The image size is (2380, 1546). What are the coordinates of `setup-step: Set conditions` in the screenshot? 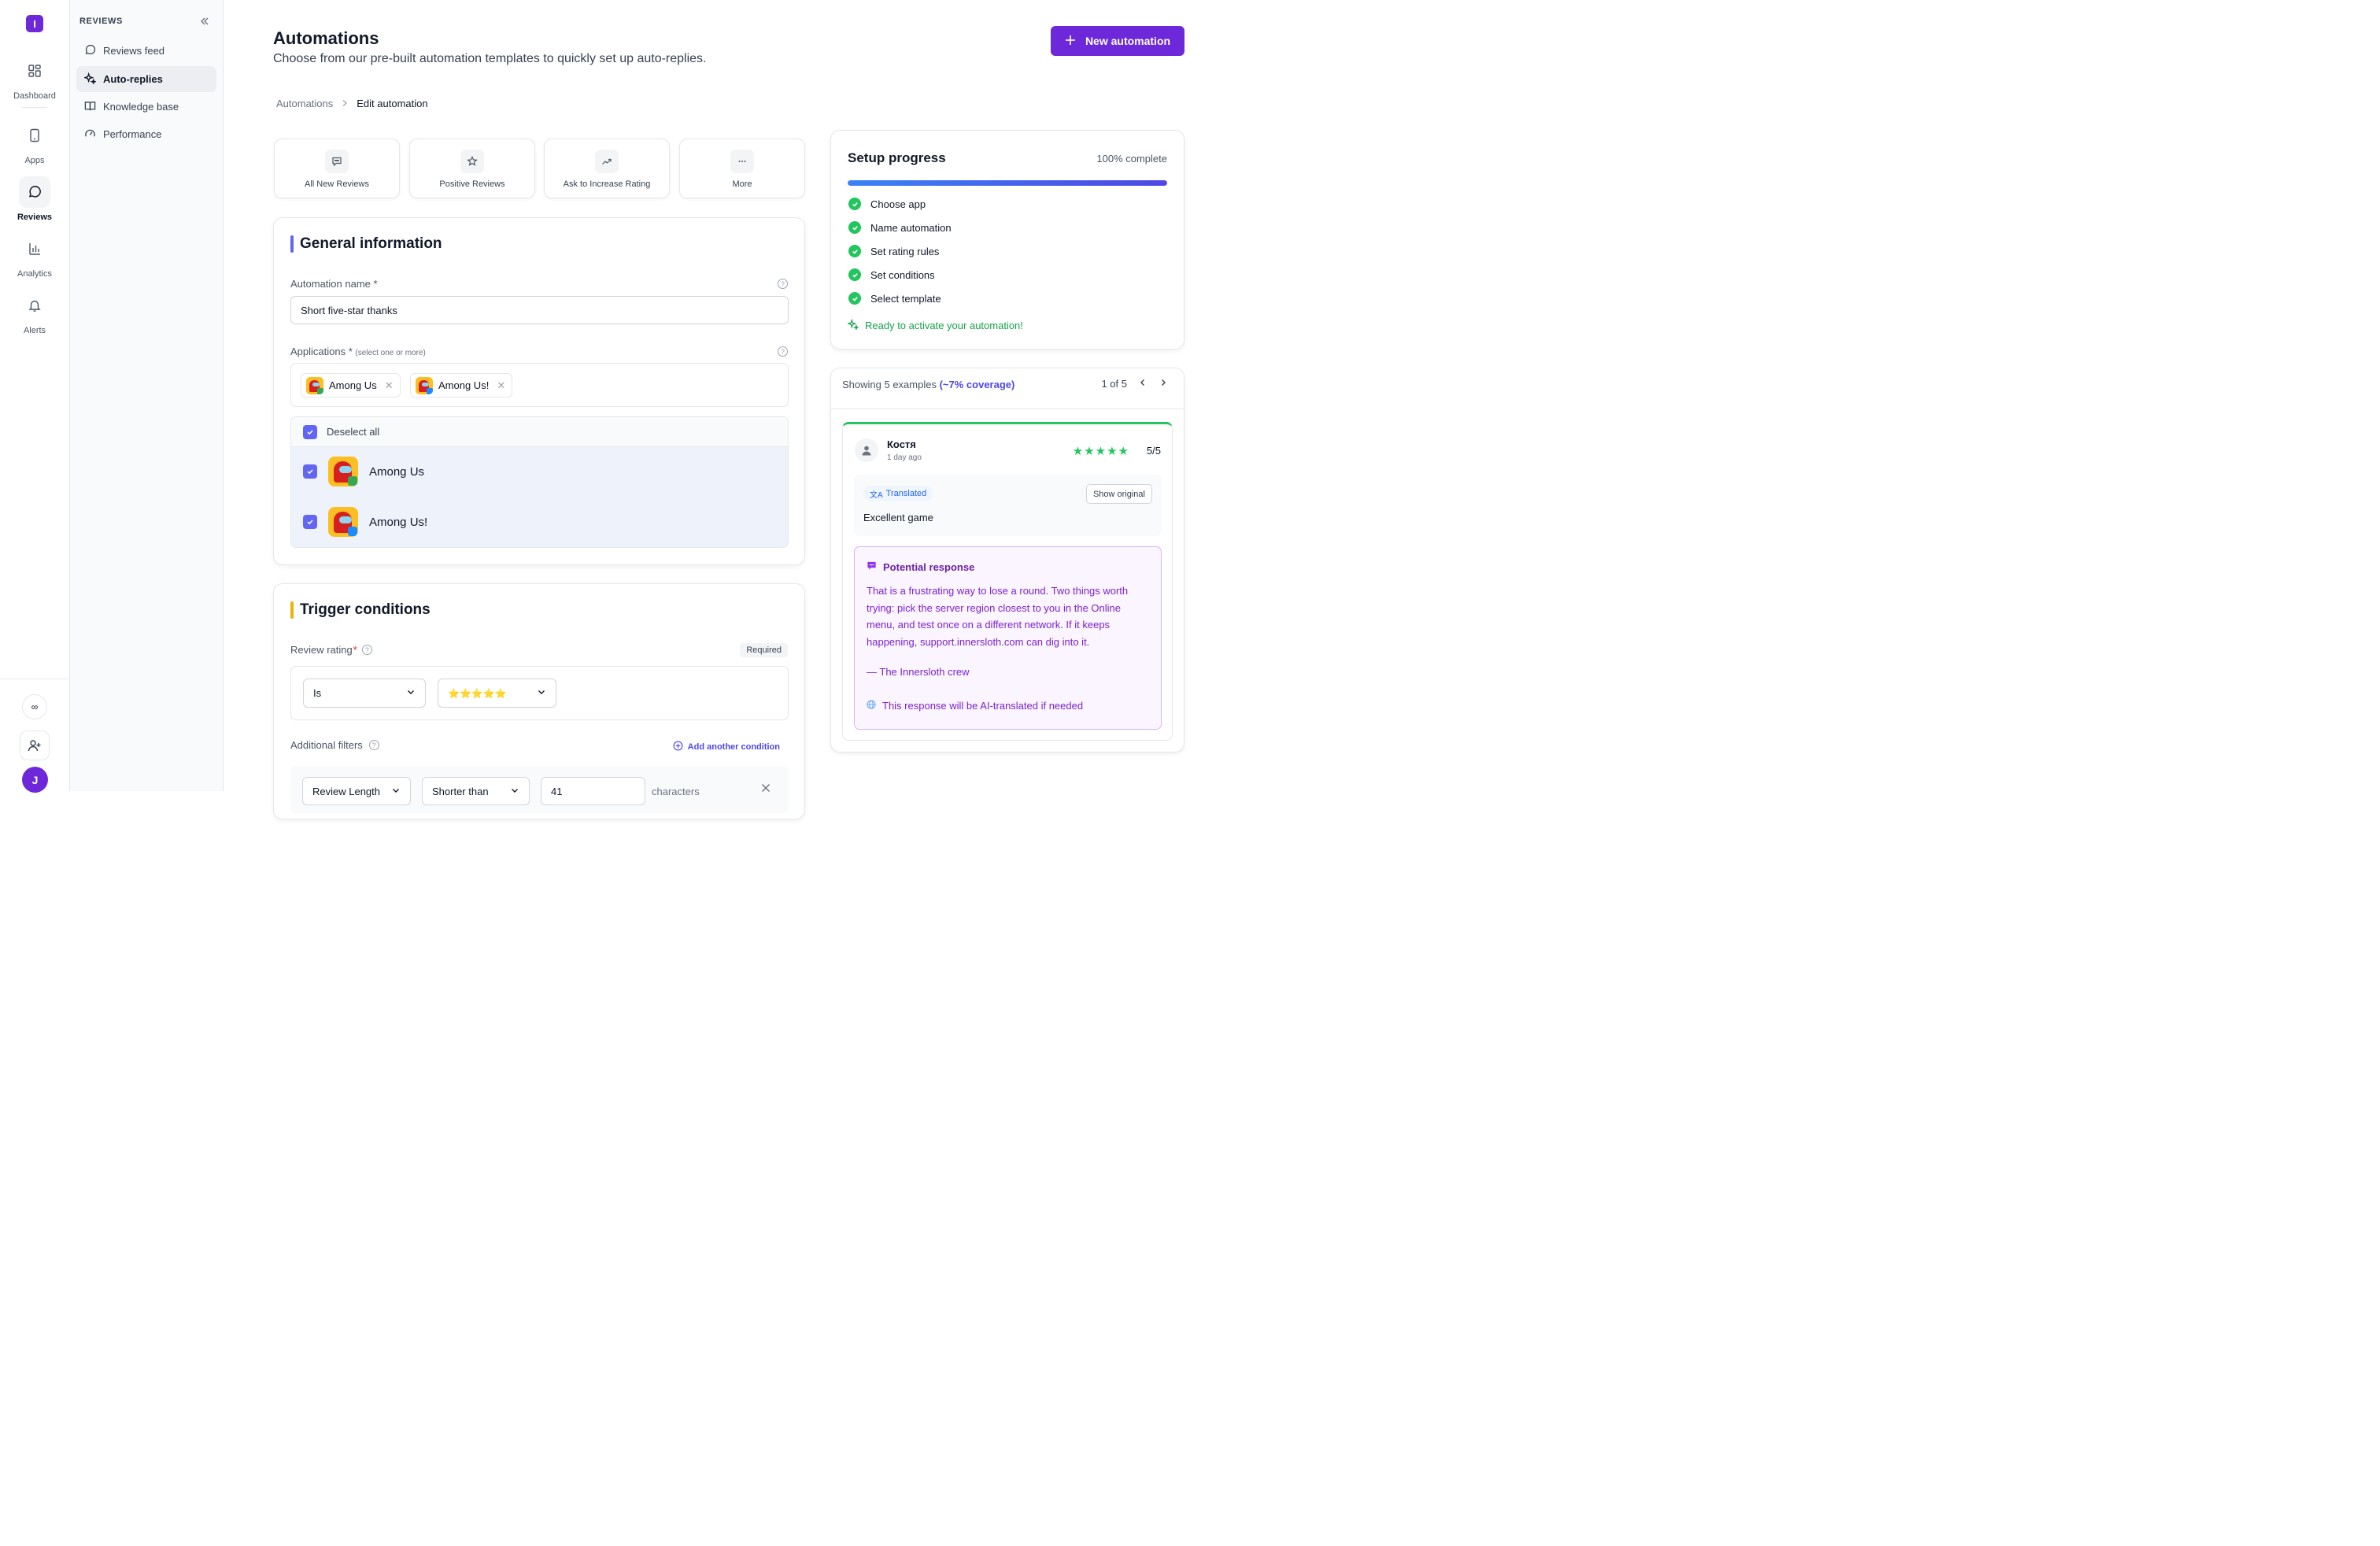 It's located at (892, 274).